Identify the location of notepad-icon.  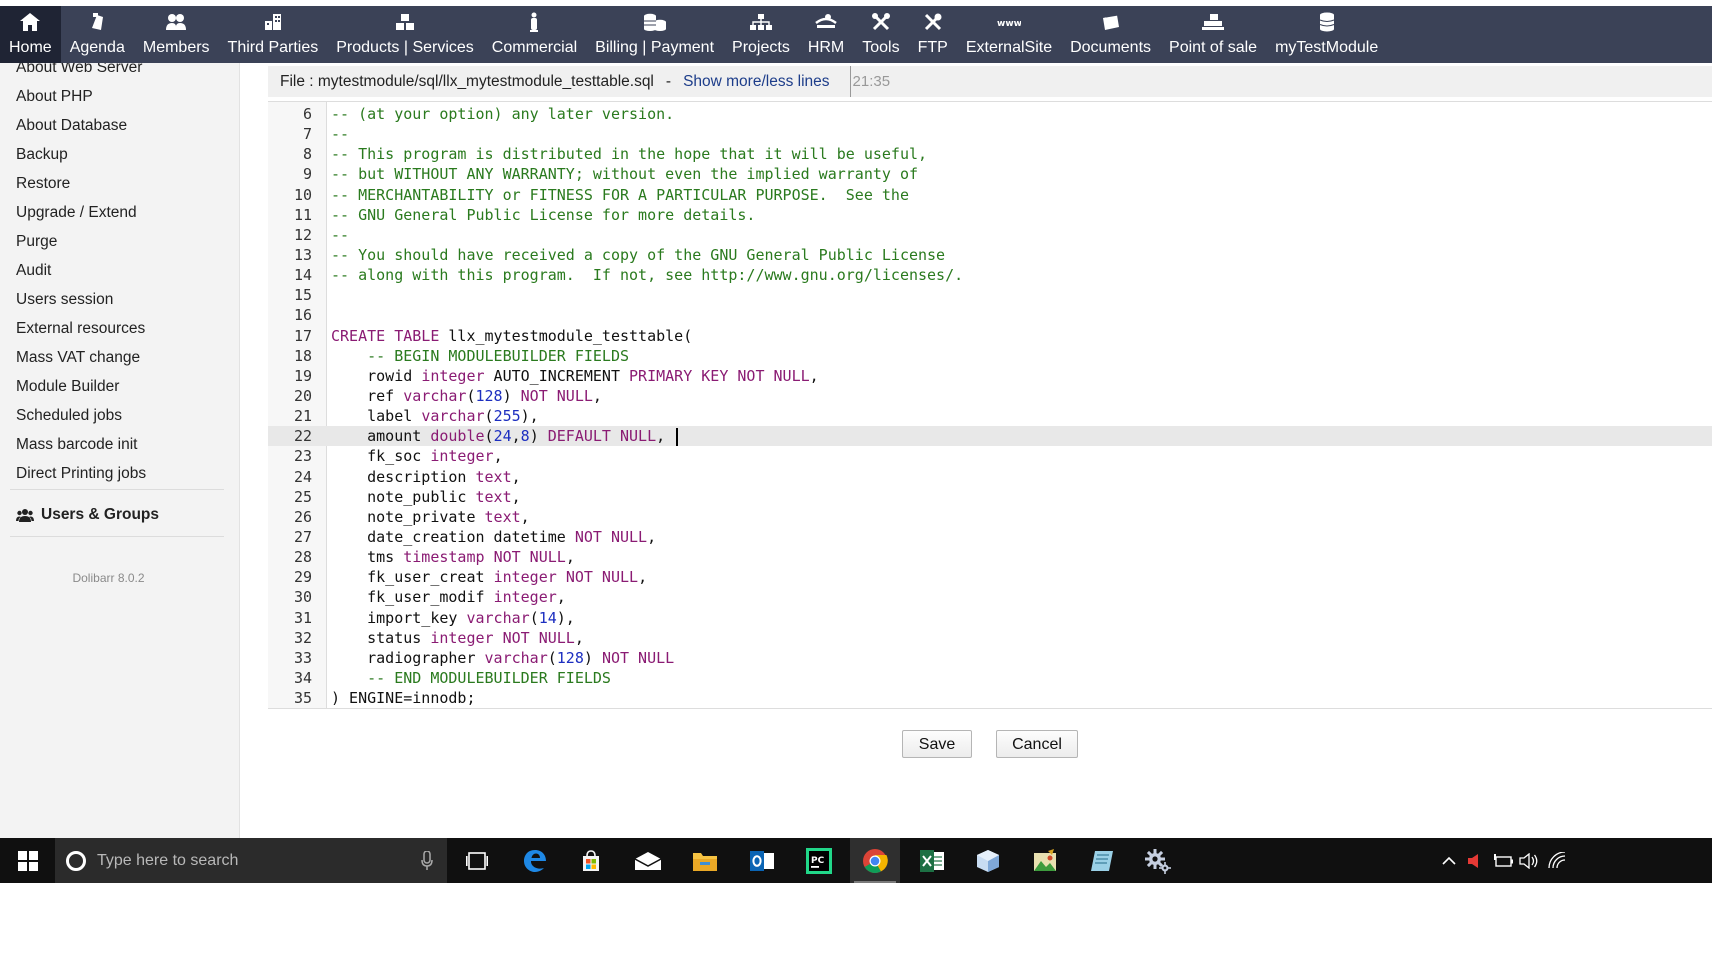
(1102, 860).